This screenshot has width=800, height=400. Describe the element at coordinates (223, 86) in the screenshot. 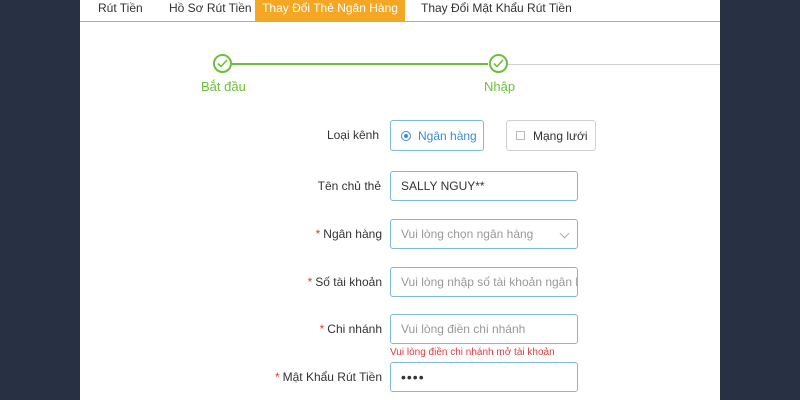

I see `step-1-label: Bắt đầu` at that location.